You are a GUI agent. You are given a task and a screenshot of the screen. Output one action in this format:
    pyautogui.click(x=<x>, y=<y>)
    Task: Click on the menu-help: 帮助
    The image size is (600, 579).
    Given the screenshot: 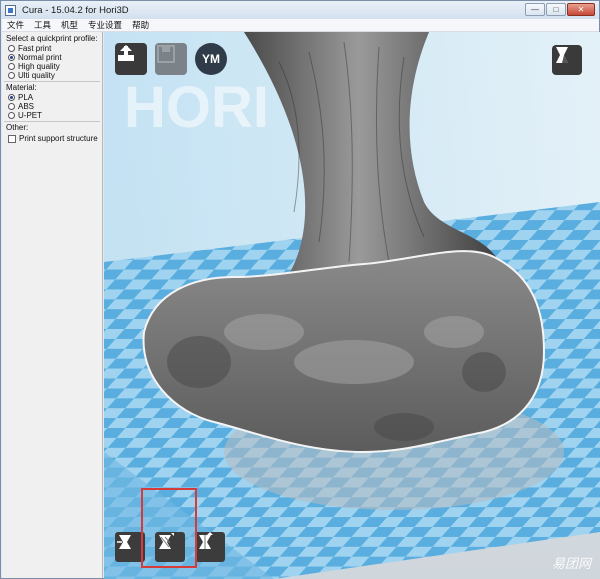 What is the action you would take?
    pyautogui.click(x=140, y=25)
    